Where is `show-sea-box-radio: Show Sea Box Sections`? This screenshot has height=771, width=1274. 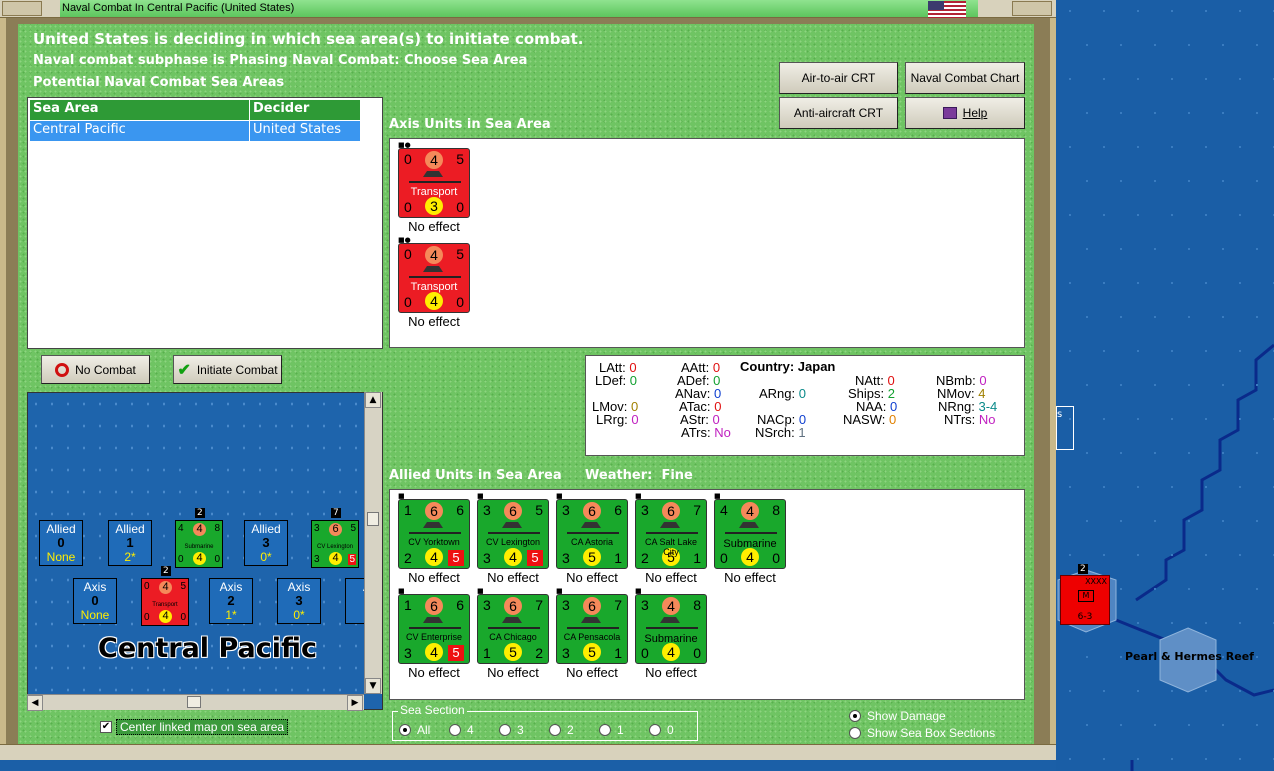 show-sea-box-radio: Show Sea Box Sections is located at coordinates (922, 733).